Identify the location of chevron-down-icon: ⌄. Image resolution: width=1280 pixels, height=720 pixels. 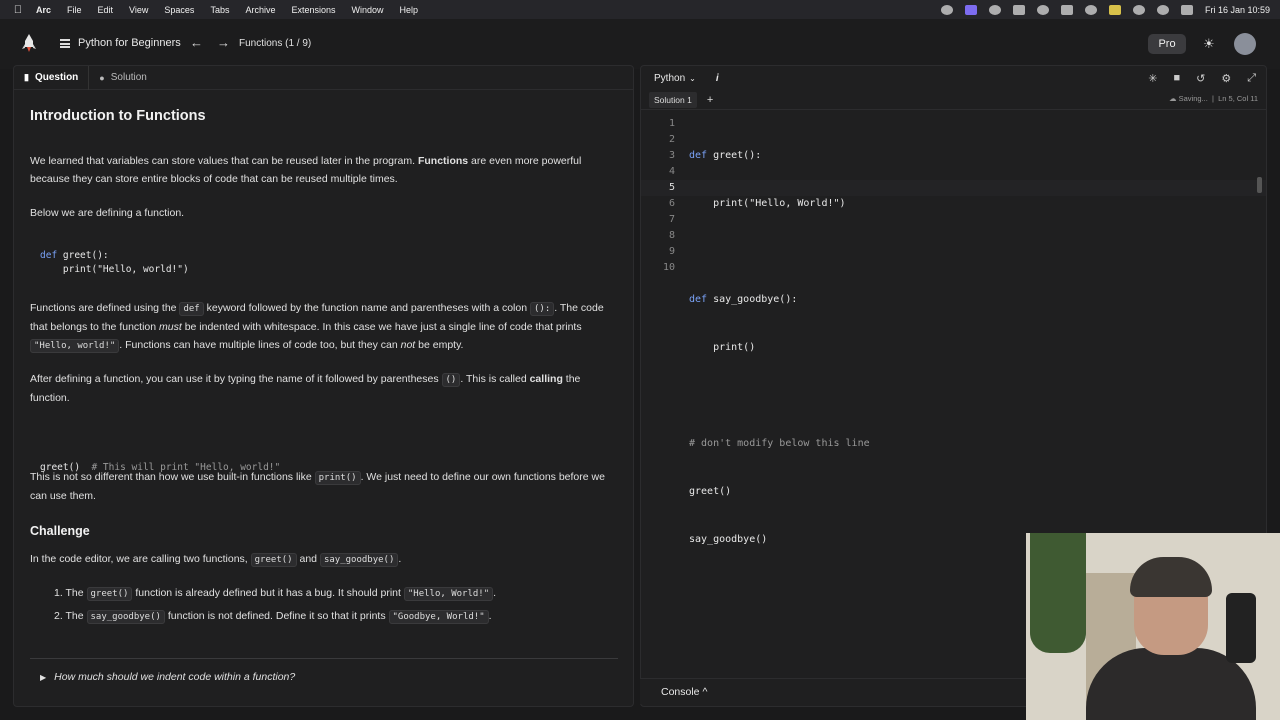
(692, 78).